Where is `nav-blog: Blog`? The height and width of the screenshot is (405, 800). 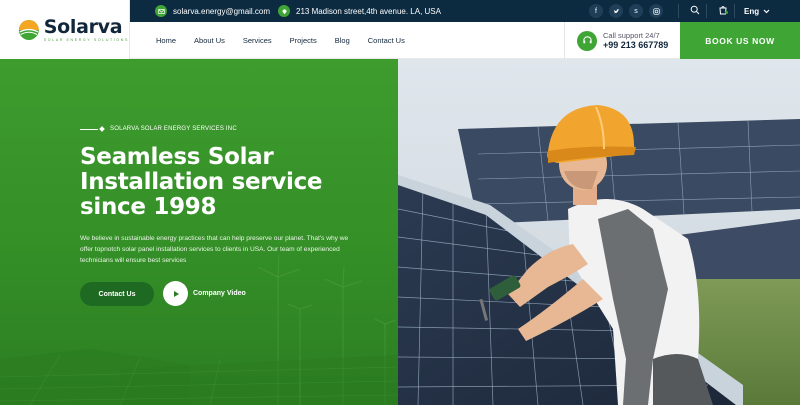 nav-blog: Blog is located at coordinates (342, 40).